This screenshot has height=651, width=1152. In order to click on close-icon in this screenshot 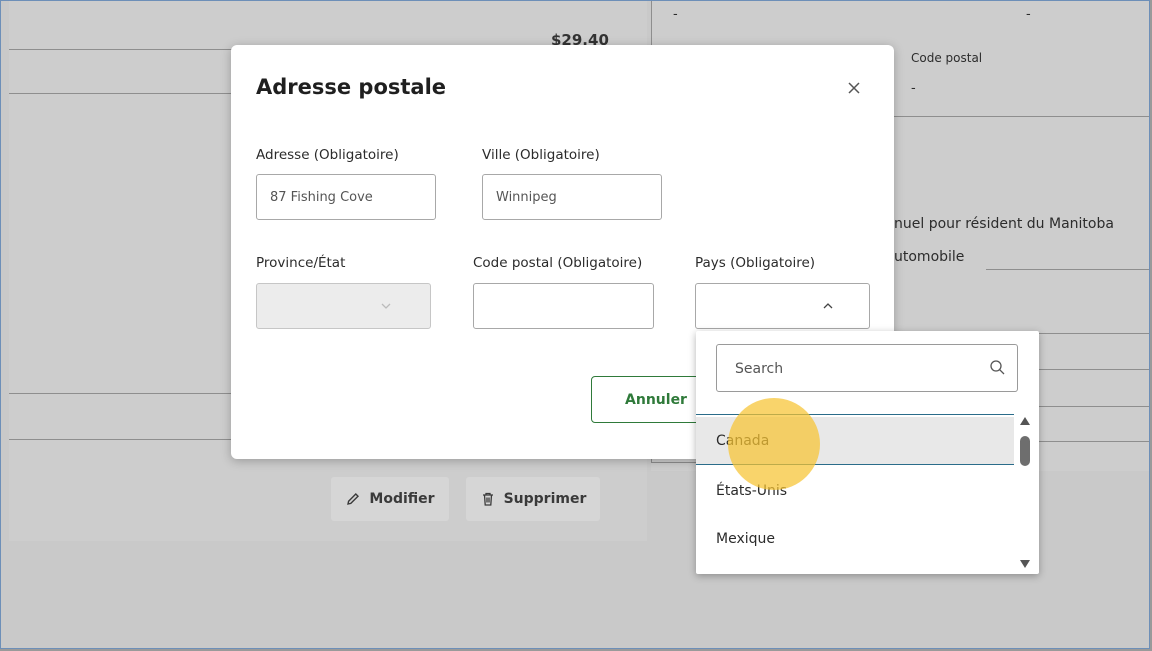, I will do `click(854, 88)`.